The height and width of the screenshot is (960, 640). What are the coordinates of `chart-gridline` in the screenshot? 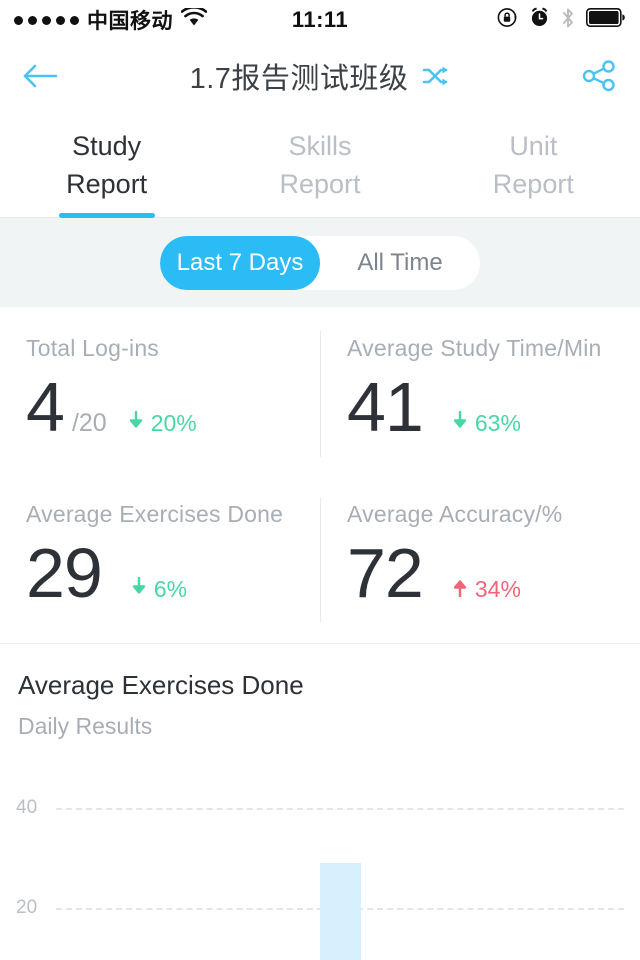 It's located at (340, 809).